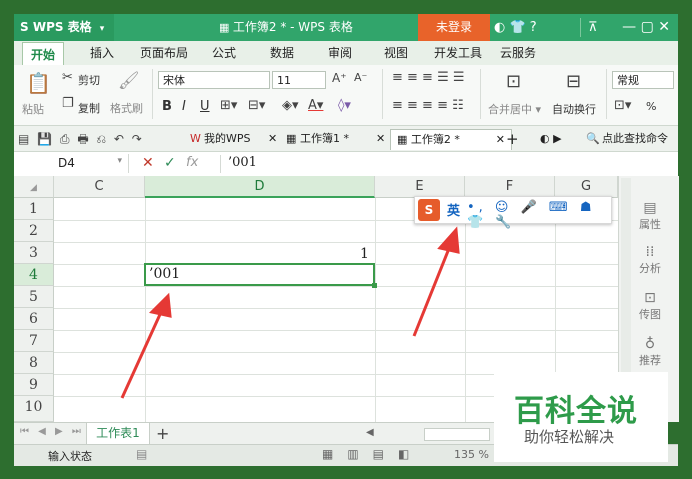  I want to click on arrow-to-cell, so click(142, 354).